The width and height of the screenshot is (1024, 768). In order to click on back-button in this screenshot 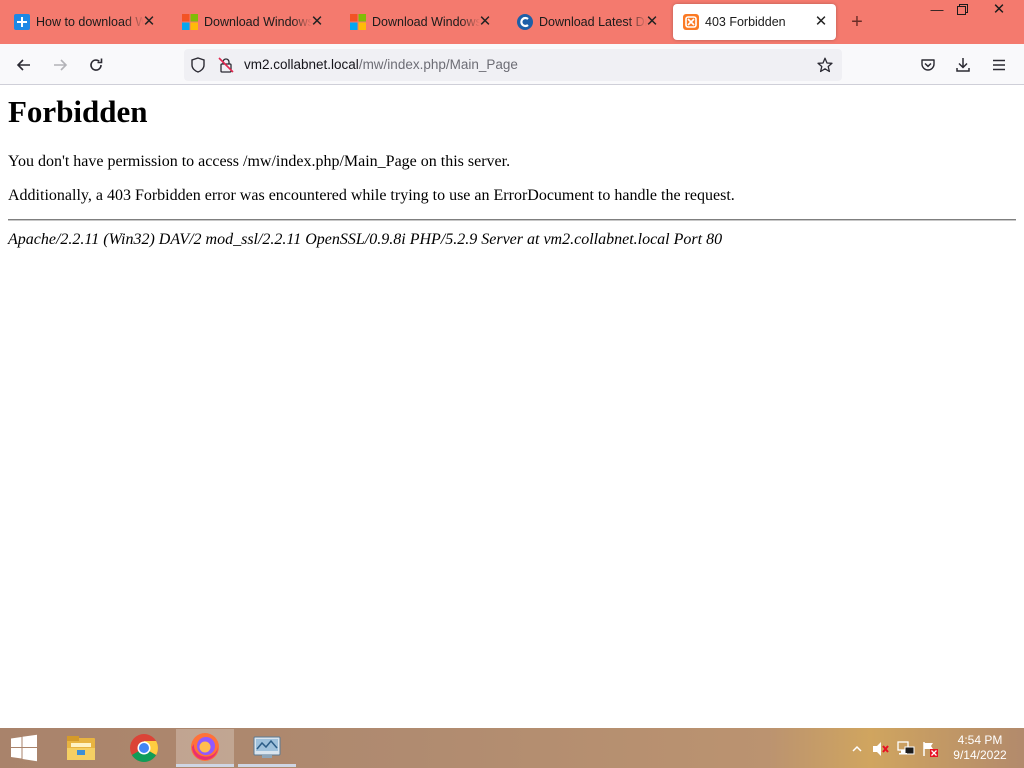, I will do `click(24, 65)`.